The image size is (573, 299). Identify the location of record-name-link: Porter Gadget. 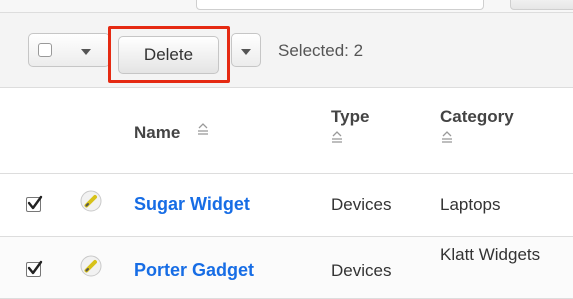
(194, 270).